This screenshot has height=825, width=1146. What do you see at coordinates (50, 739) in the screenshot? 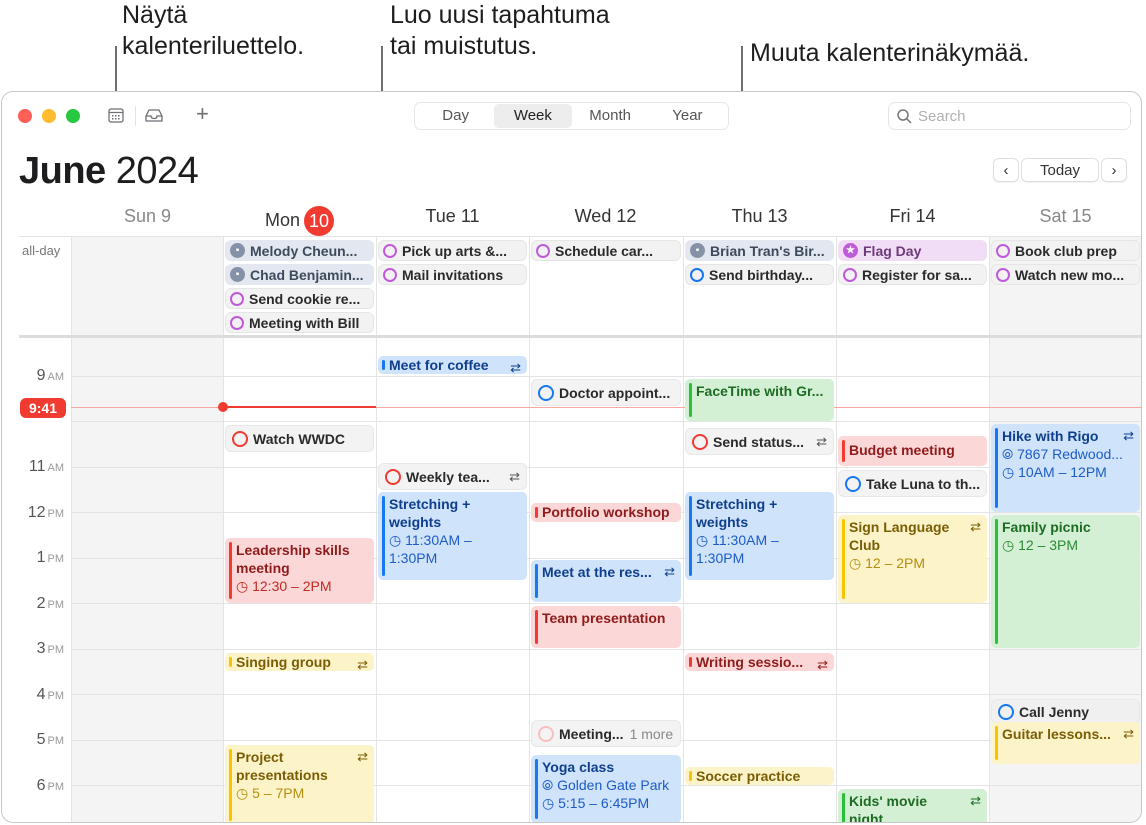
I see `hour-label-5pm: 5 PM` at bounding box center [50, 739].